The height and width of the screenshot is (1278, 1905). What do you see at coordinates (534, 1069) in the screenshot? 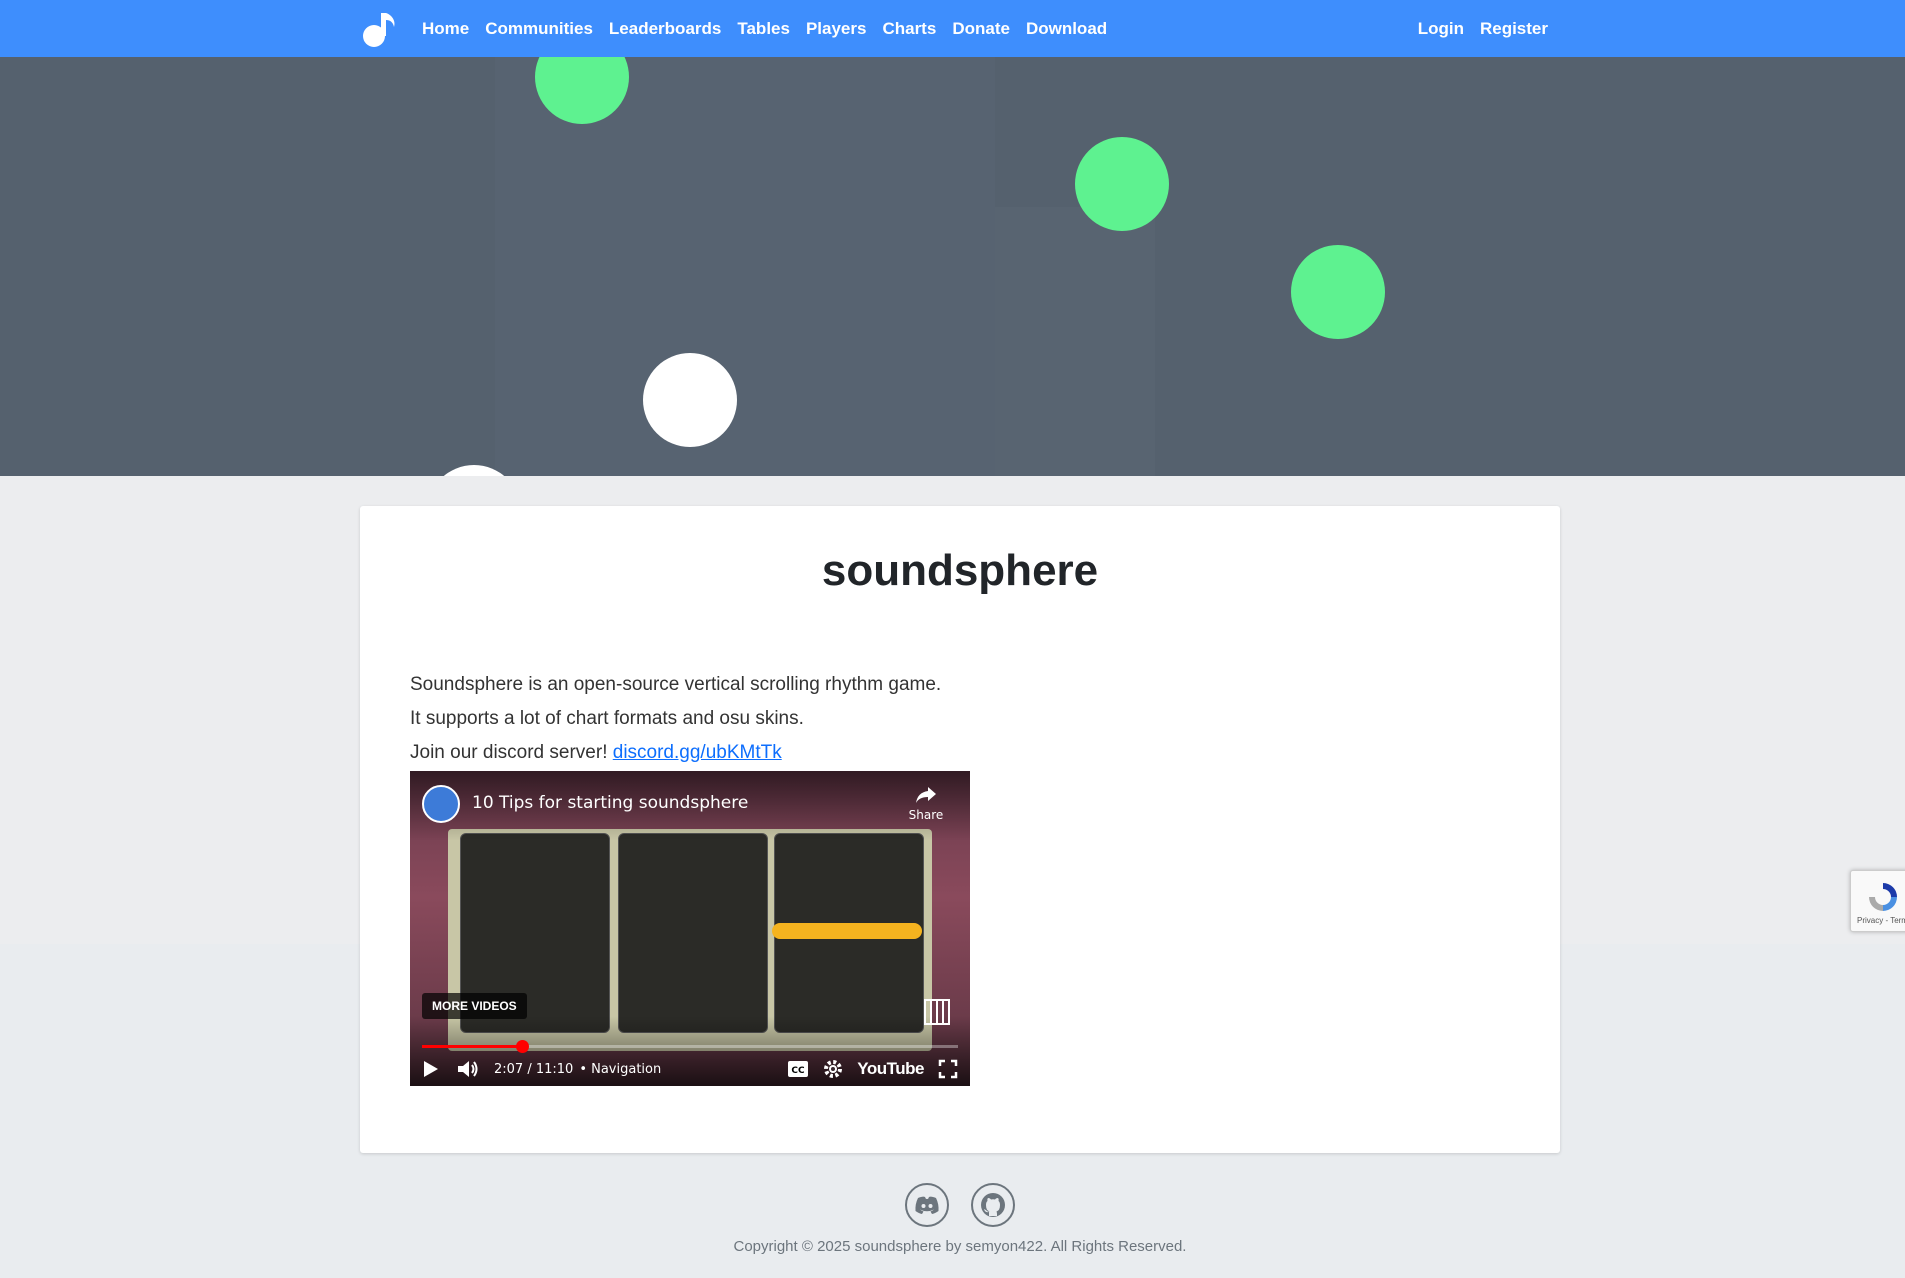
I see `video-time: 2:07 / 11:10` at bounding box center [534, 1069].